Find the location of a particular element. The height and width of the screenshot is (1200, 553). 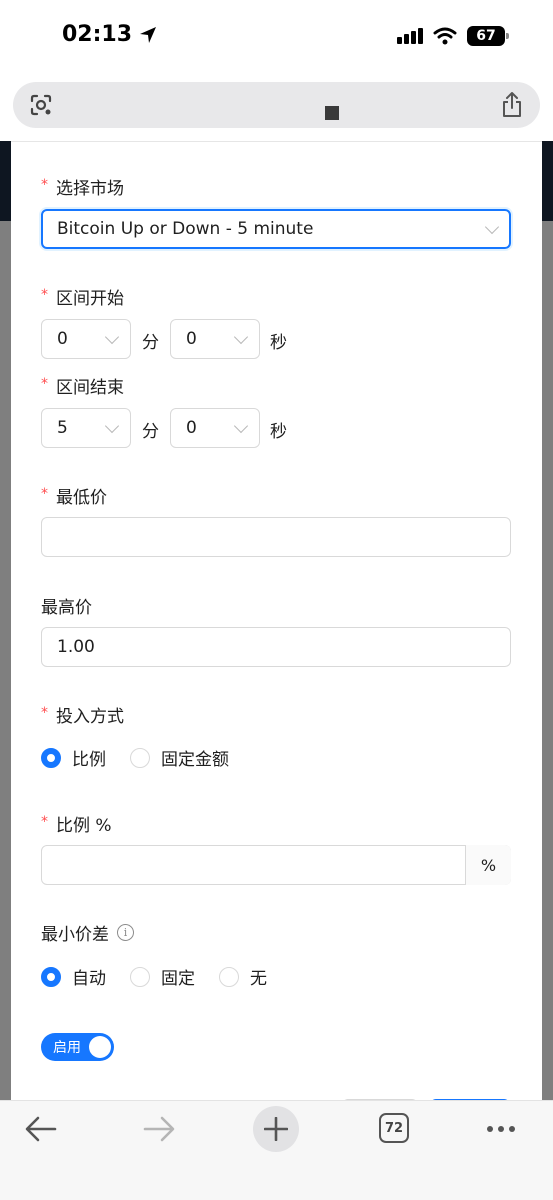

market-select: Bitcoin Up or Down - 5 minute is located at coordinates (276, 229).